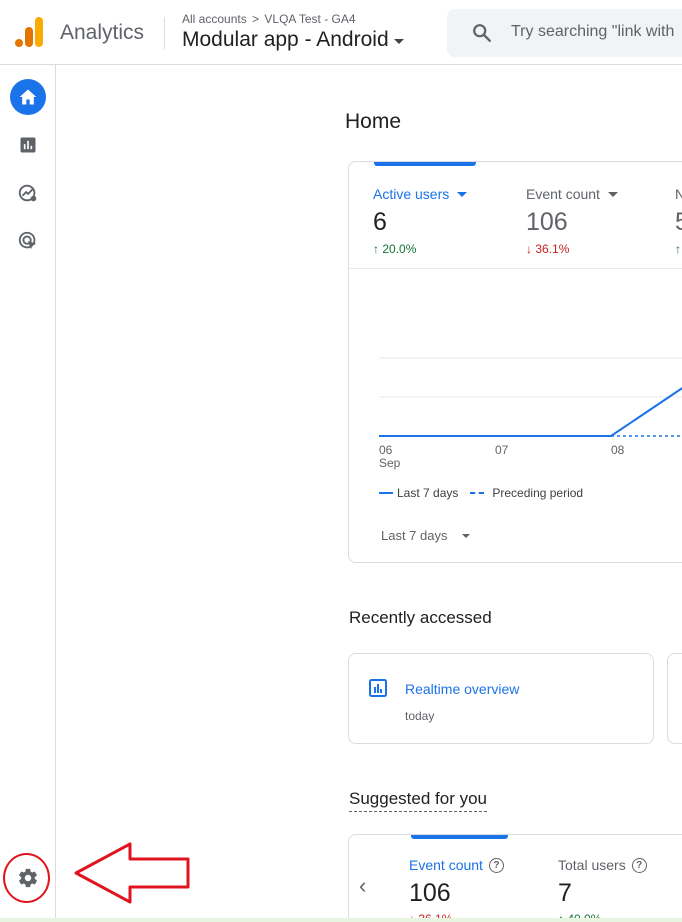 This screenshot has width=682, height=922. I want to click on breadcrumb-account: VLQA Test - GA4, so click(309, 19).